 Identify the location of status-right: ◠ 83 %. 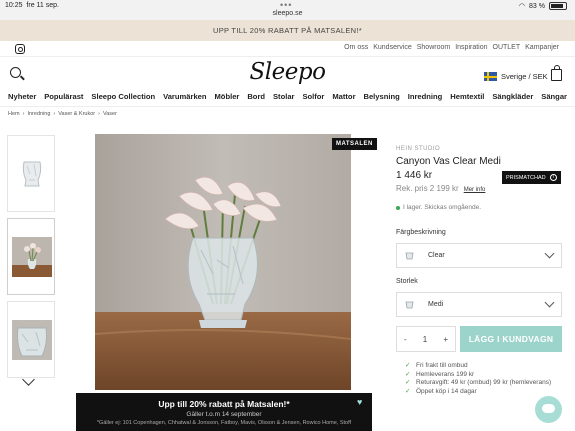
(543, 6).